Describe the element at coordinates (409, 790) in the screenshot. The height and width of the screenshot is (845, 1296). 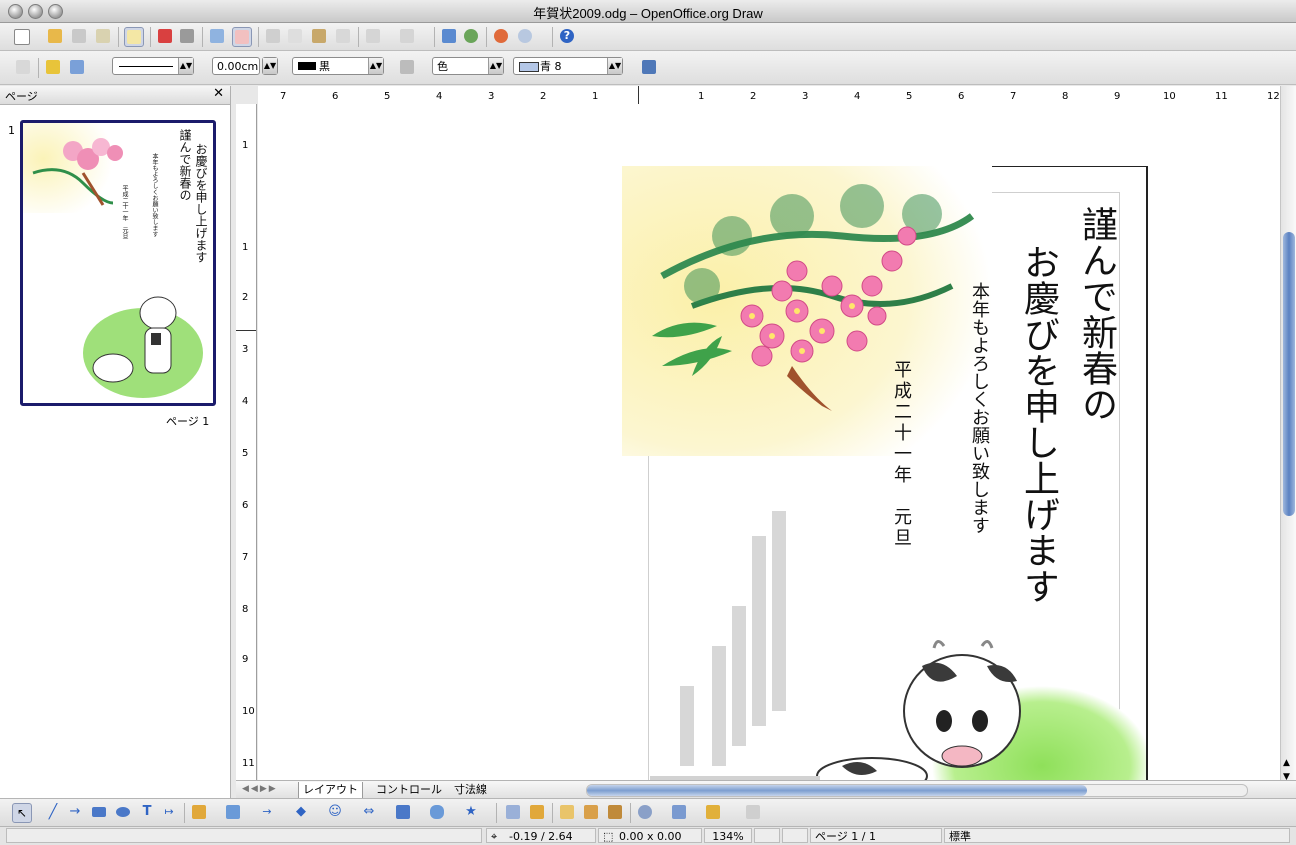
I see `tab-controls: コントロール` at that location.